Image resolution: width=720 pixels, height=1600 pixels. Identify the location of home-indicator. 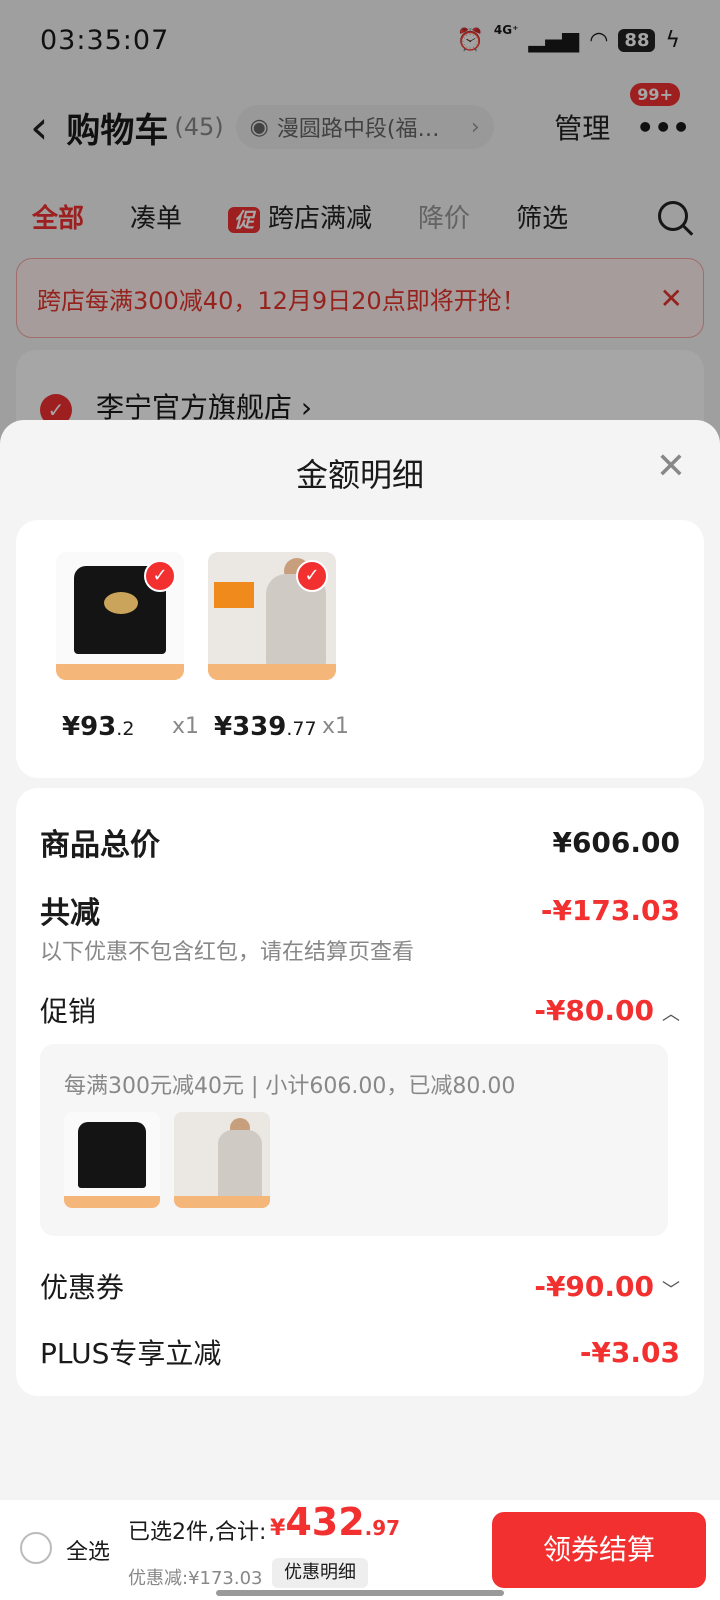
(360, 1593).